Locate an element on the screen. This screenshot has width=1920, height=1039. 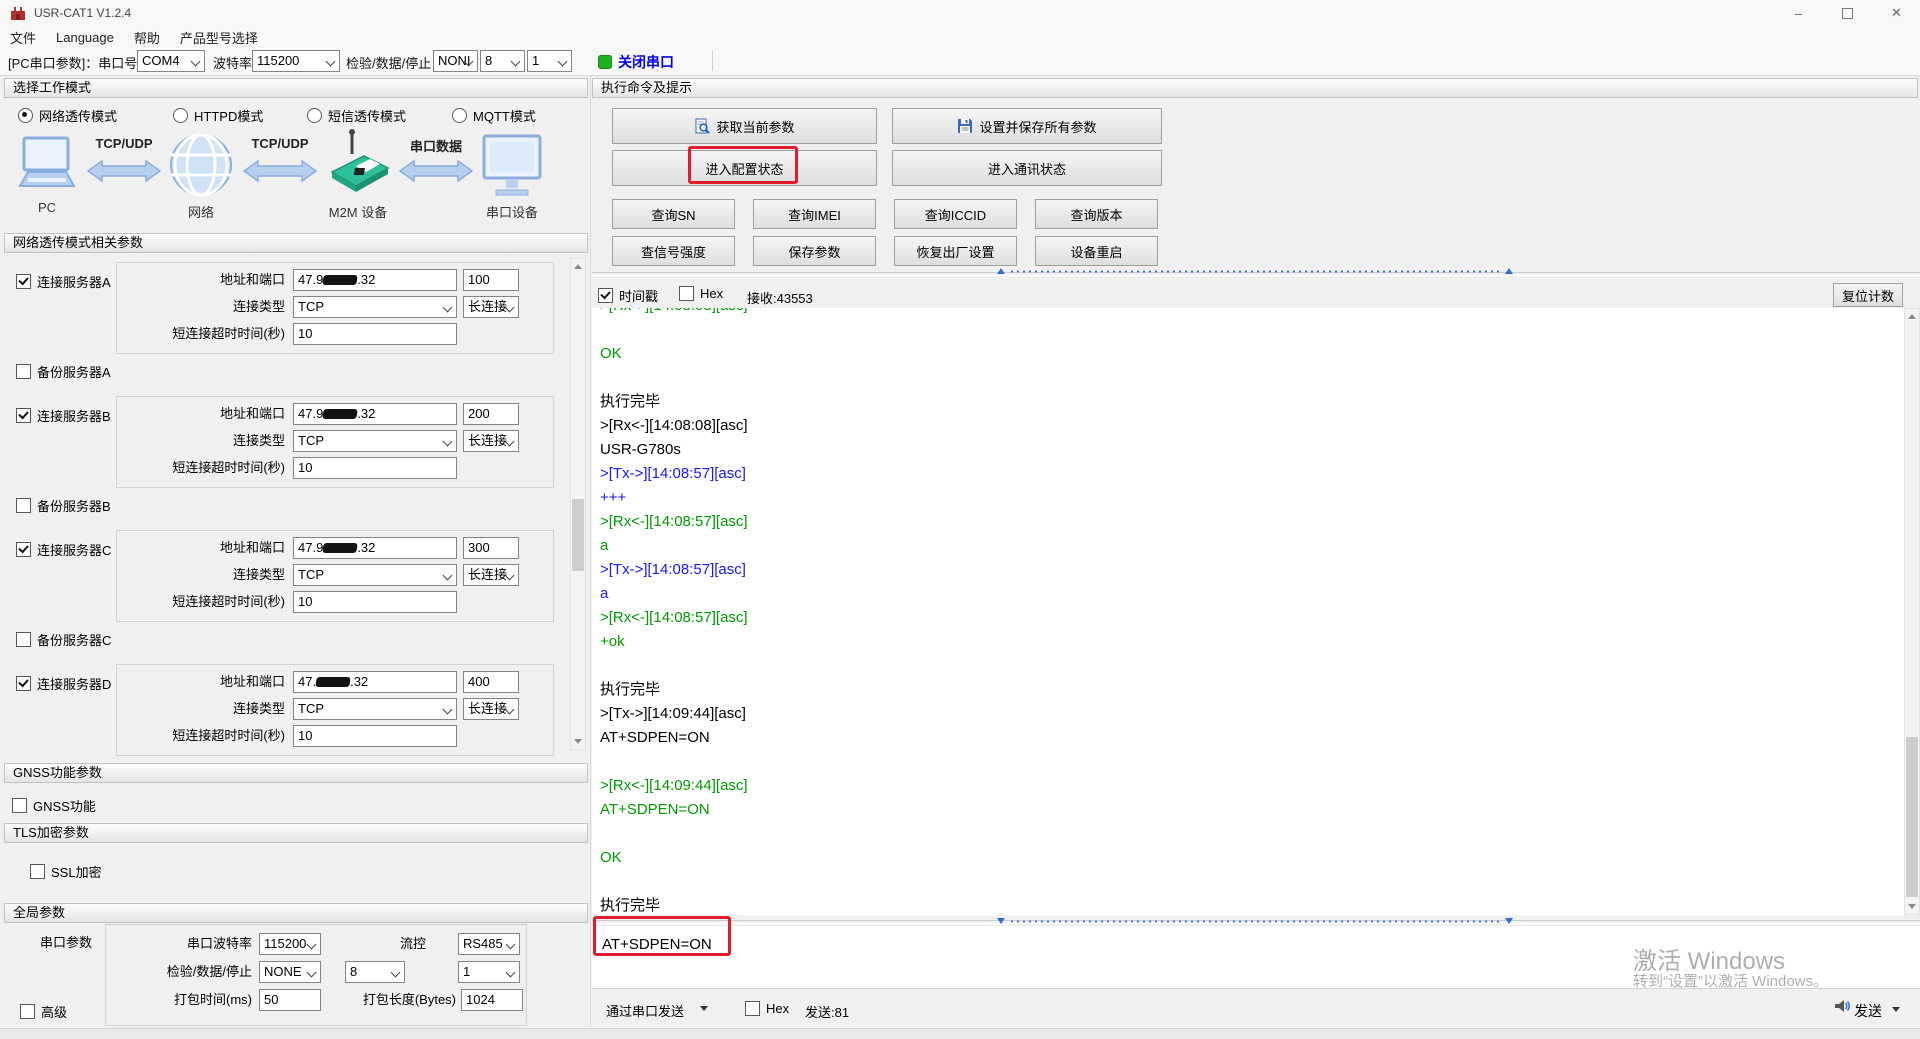
parity-select: NONI is located at coordinates (455, 61).